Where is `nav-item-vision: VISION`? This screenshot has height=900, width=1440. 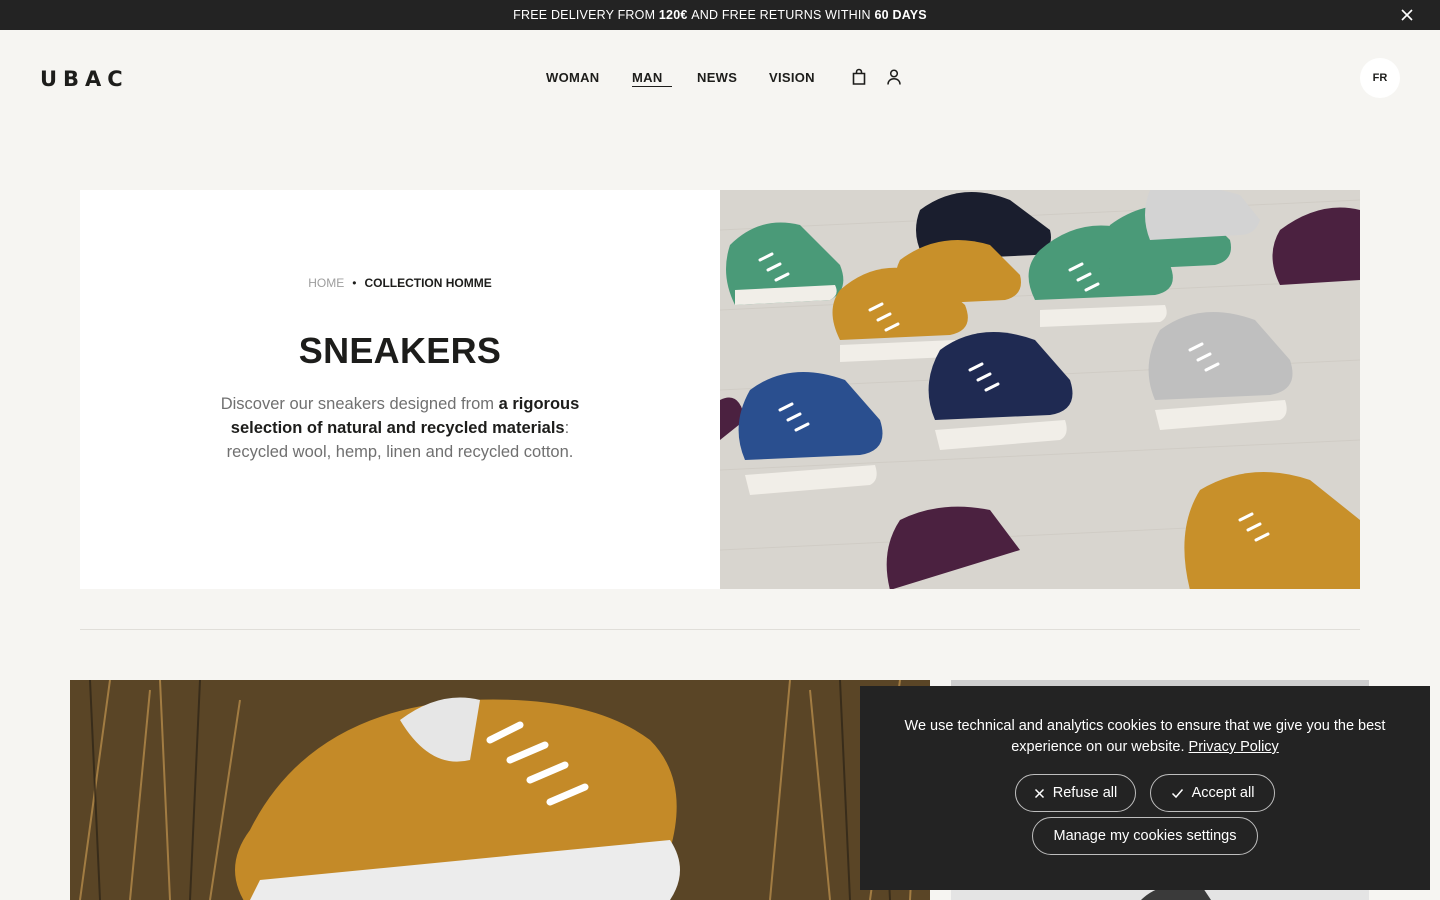 nav-item-vision: VISION is located at coordinates (799, 77).